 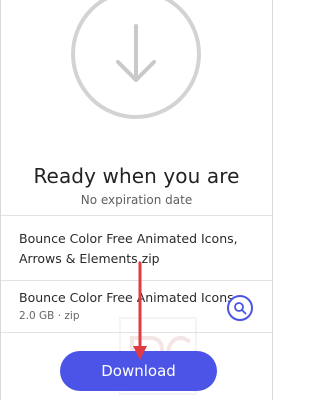 What do you see at coordinates (136, 215) in the screenshot?
I see `divider` at bounding box center [136, 215].